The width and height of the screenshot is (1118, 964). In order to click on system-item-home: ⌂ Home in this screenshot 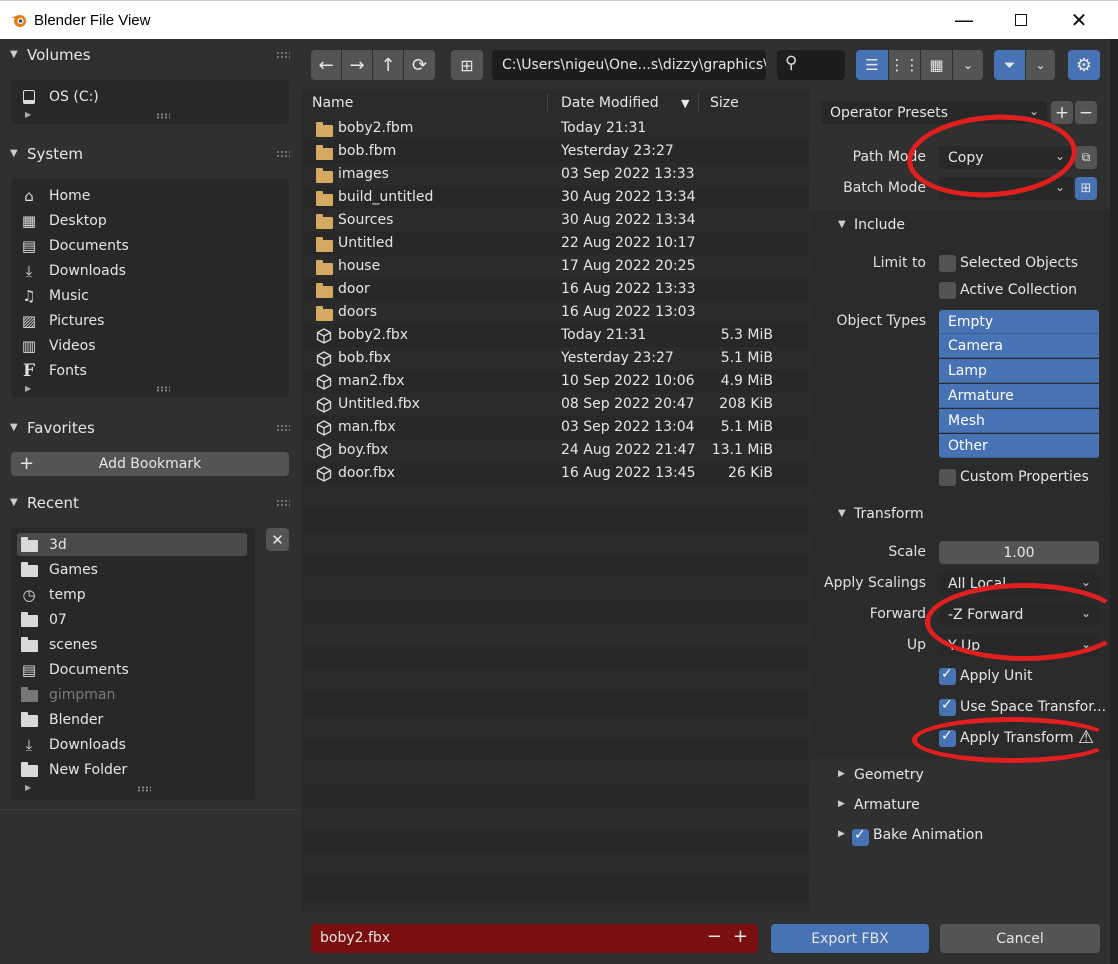, I will do `click(132, 195)`.